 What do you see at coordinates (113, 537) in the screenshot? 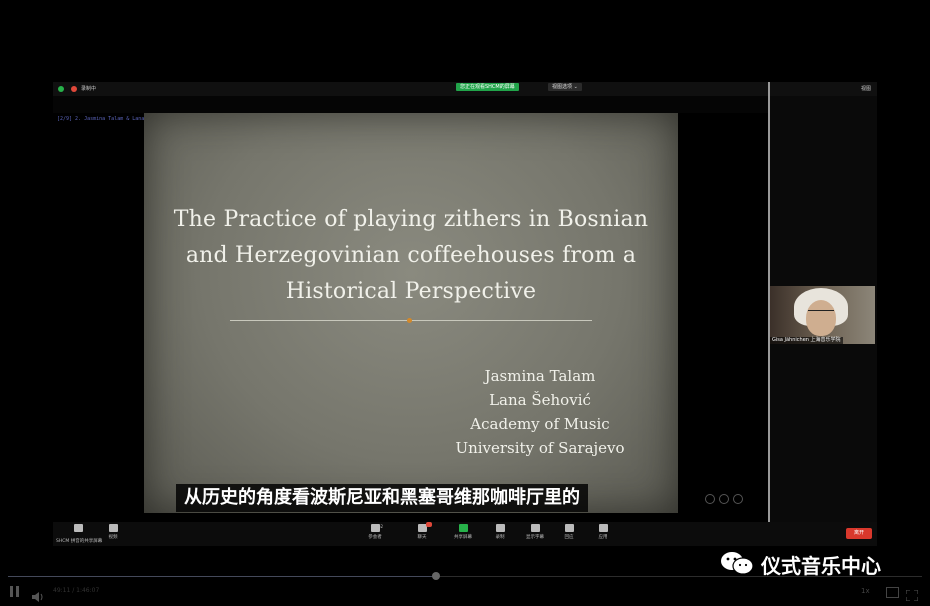
I see `video-label: 视频` at bounding box center [113, 537].